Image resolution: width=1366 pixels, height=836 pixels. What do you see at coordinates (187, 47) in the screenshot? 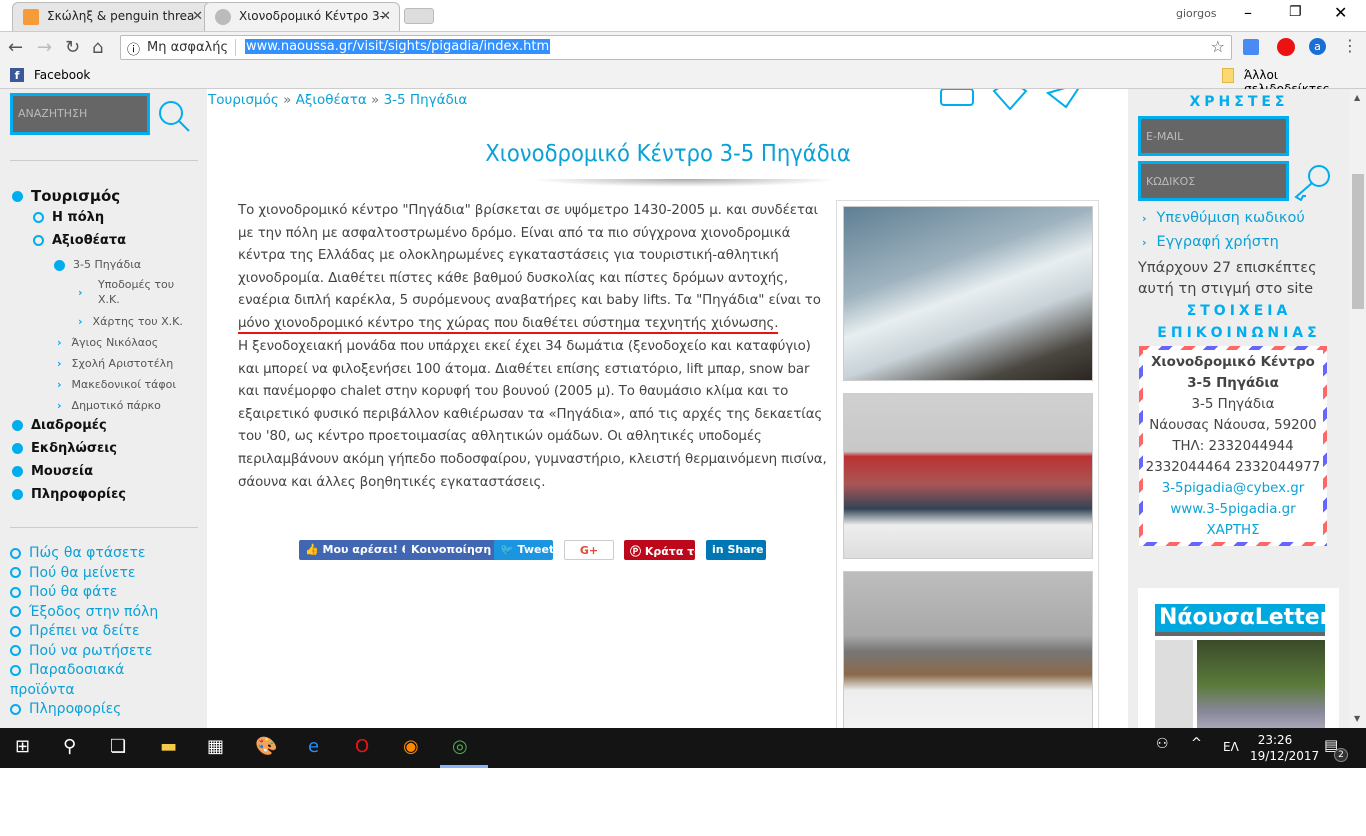
I see `security-label: Μη ασφαλής` at bounding box center [187, 47].